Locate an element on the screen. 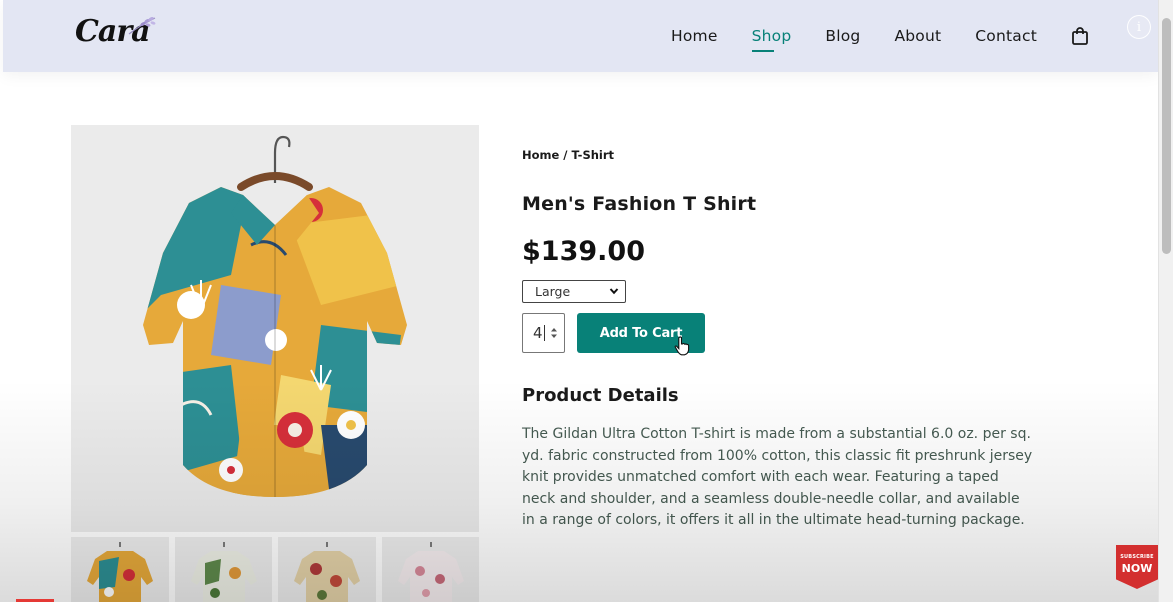 The width and height of the screenshot is (1173, 602). quantity-input: 4 is located at coordinates (543, 333).